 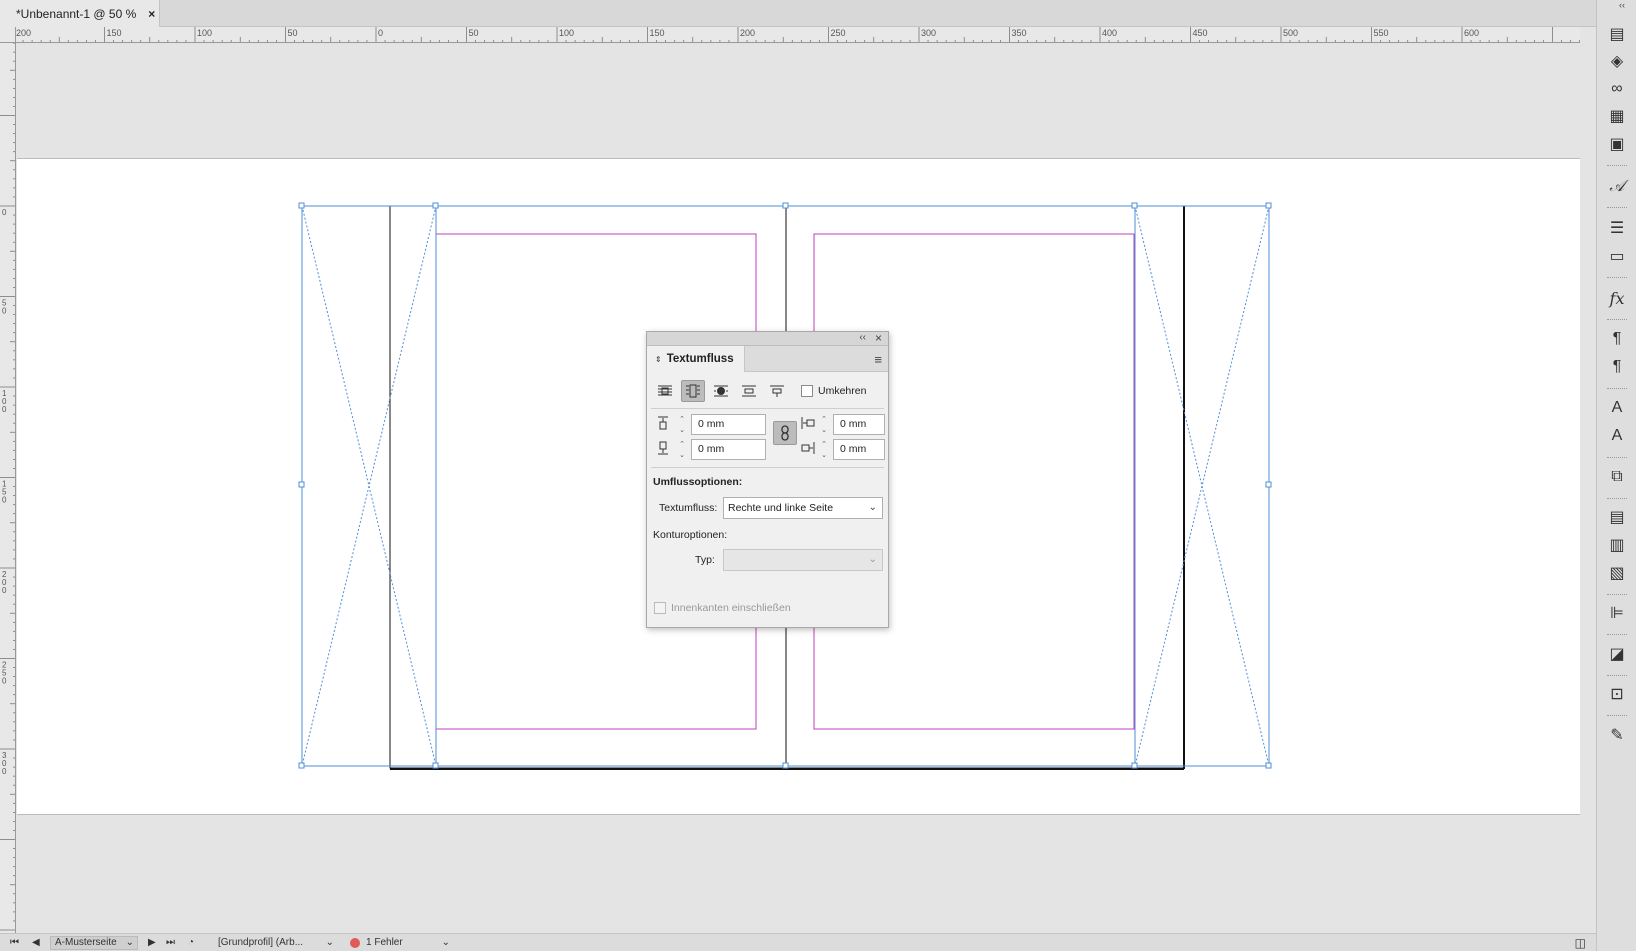 I want to click on error-count: 1 Fehler, so click(x=384, y=942).